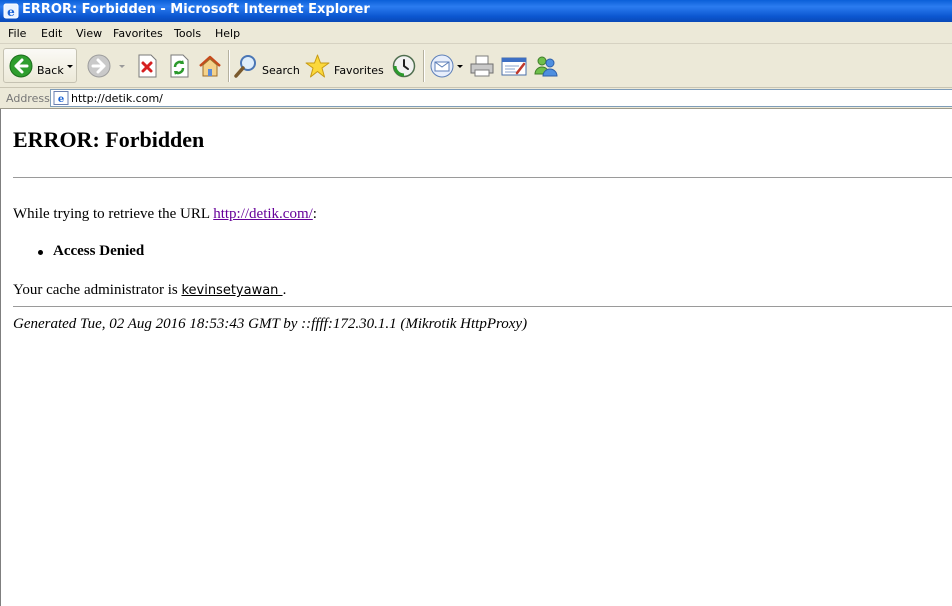 This screenshot has height=606, width=952. I want to click on standard-toolbar: Back Search Favorites, so click(476, 66).